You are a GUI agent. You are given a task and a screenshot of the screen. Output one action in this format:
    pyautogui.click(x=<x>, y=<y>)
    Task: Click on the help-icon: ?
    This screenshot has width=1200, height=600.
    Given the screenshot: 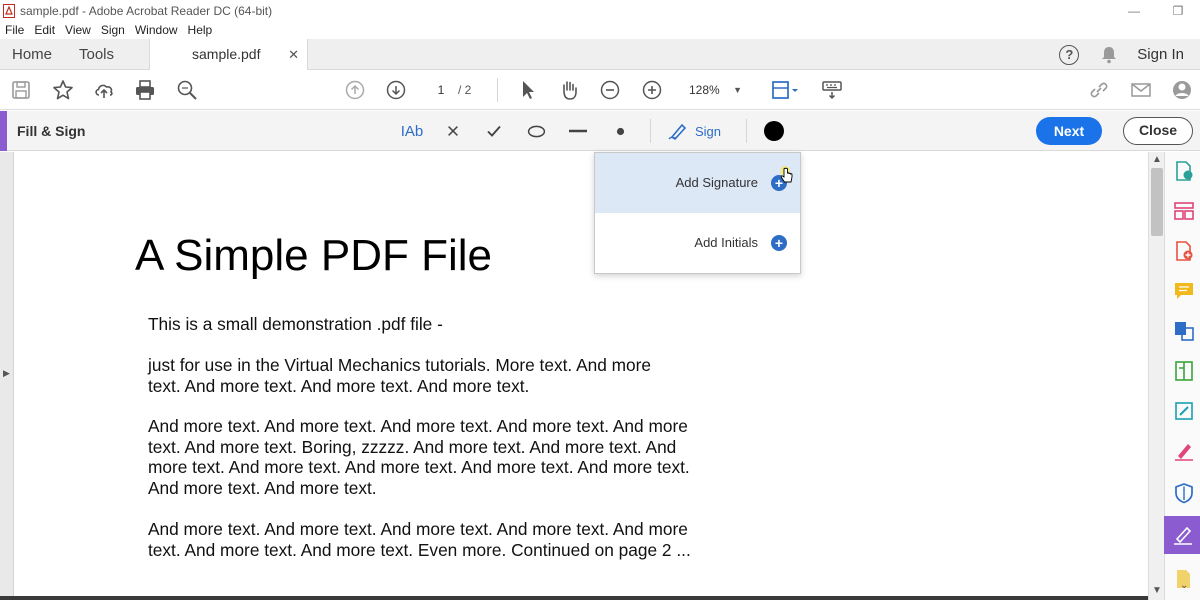 What is the action you would take?
    pyautogui.click(x=1069, y=54)
    